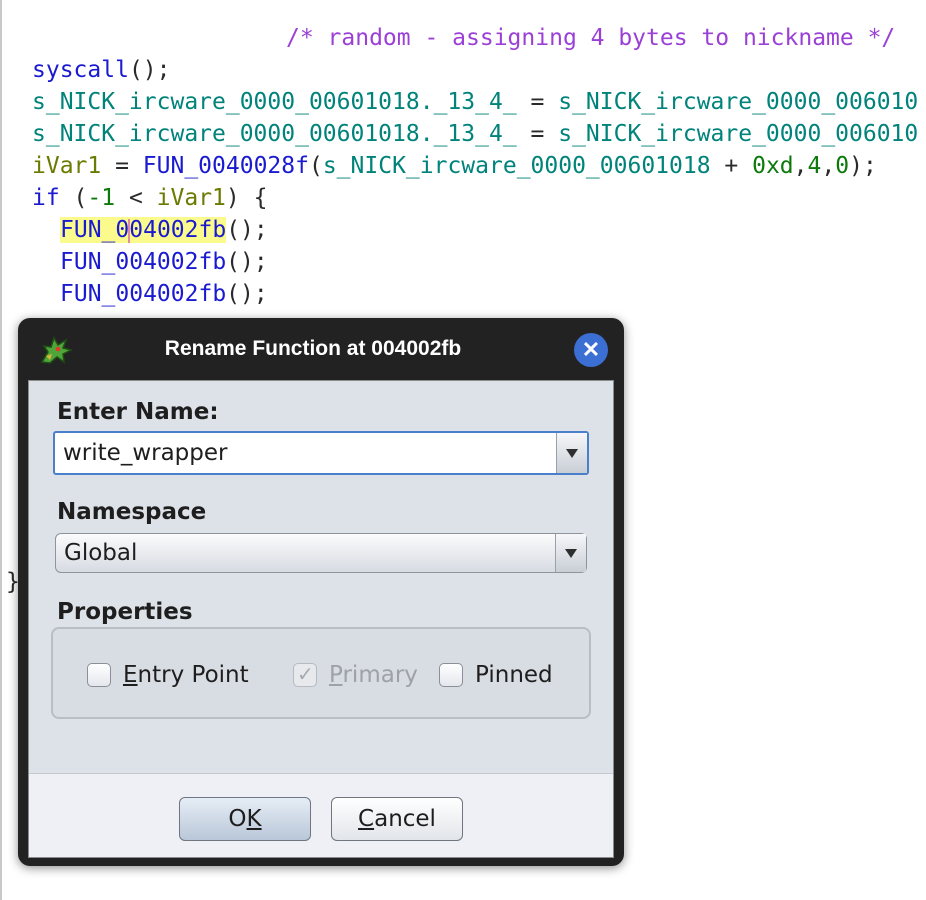  Describe the element at coordinates (380, 675) in the screenshot. I see `label-text: rimary` at that location.